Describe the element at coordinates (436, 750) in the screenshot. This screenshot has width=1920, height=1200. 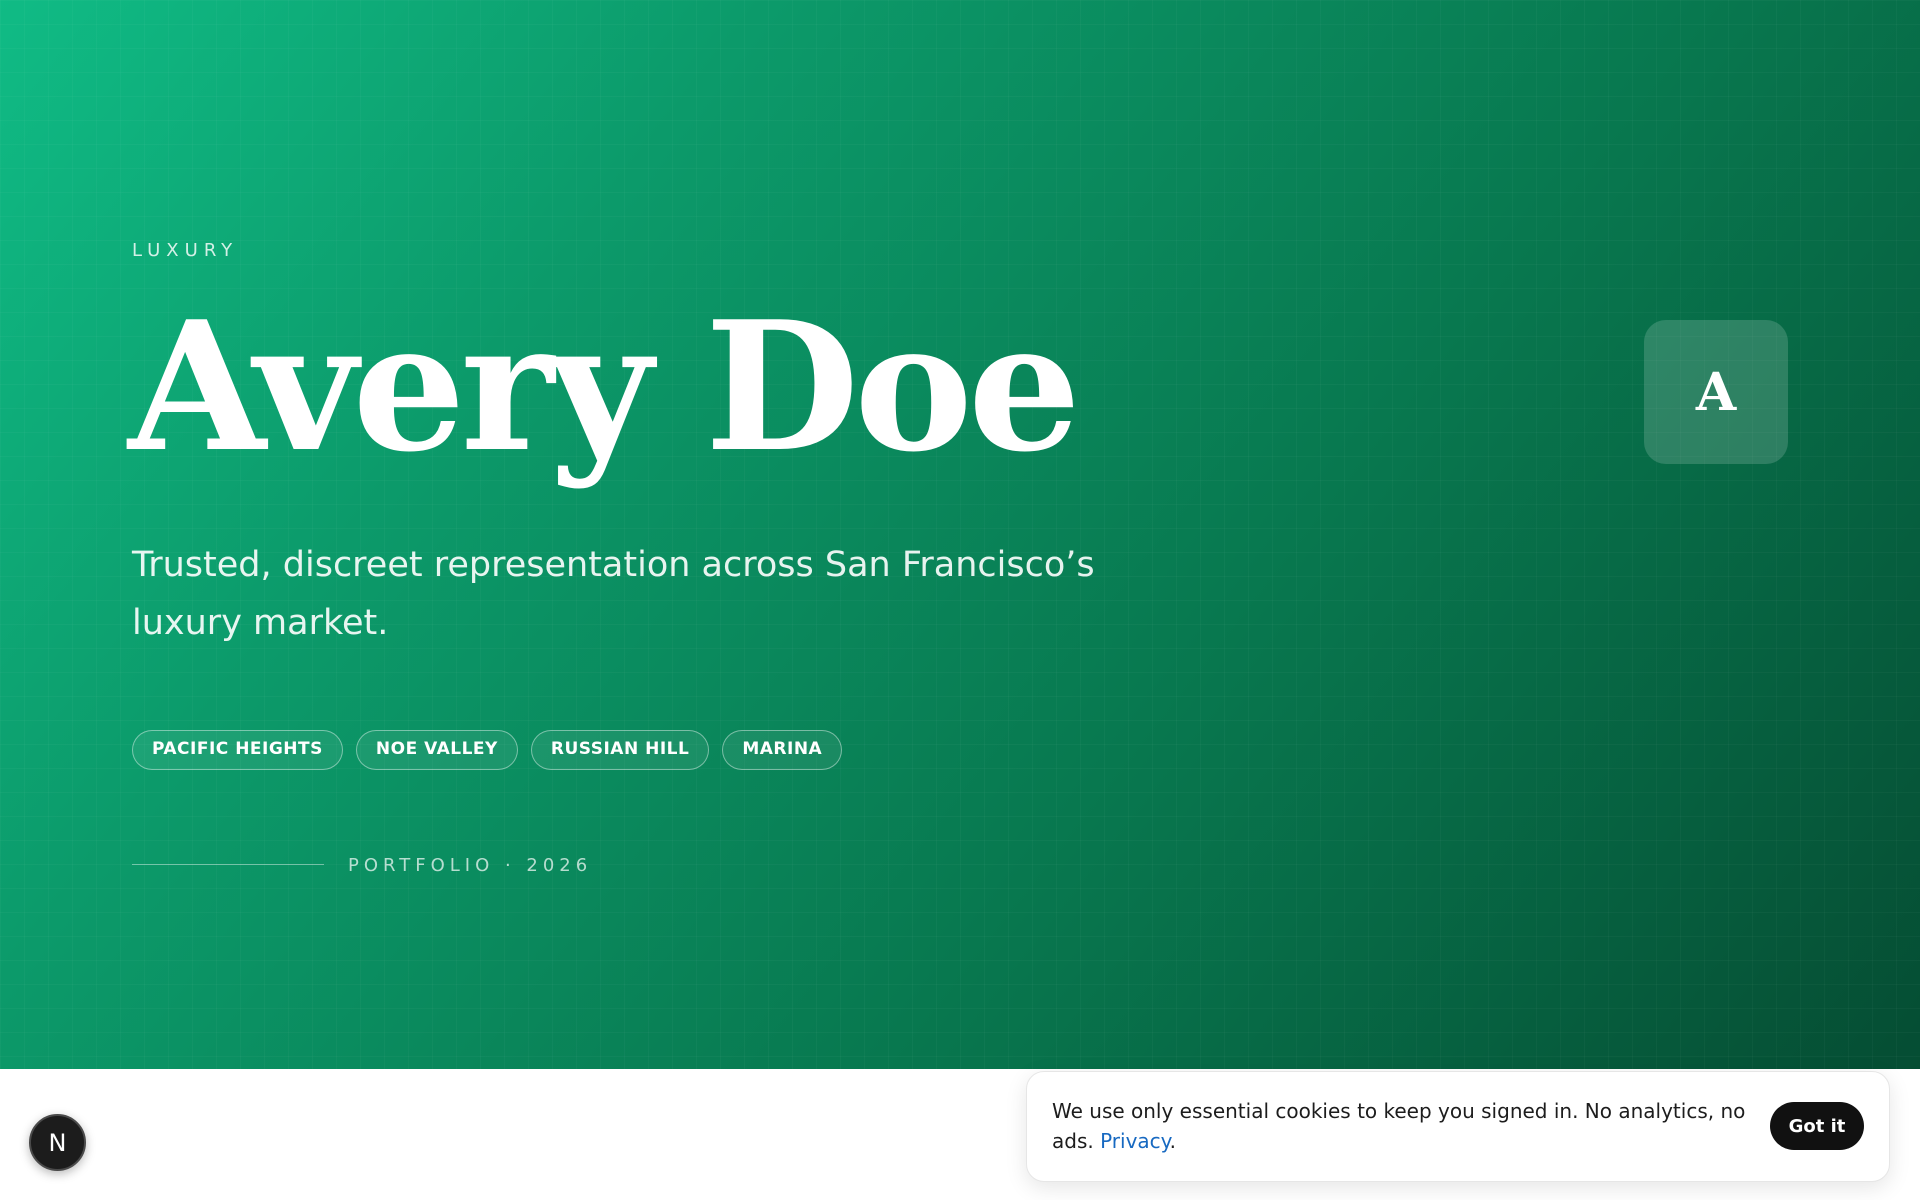
I see `chip-noe-valley: NOE VALLEY` at that location.